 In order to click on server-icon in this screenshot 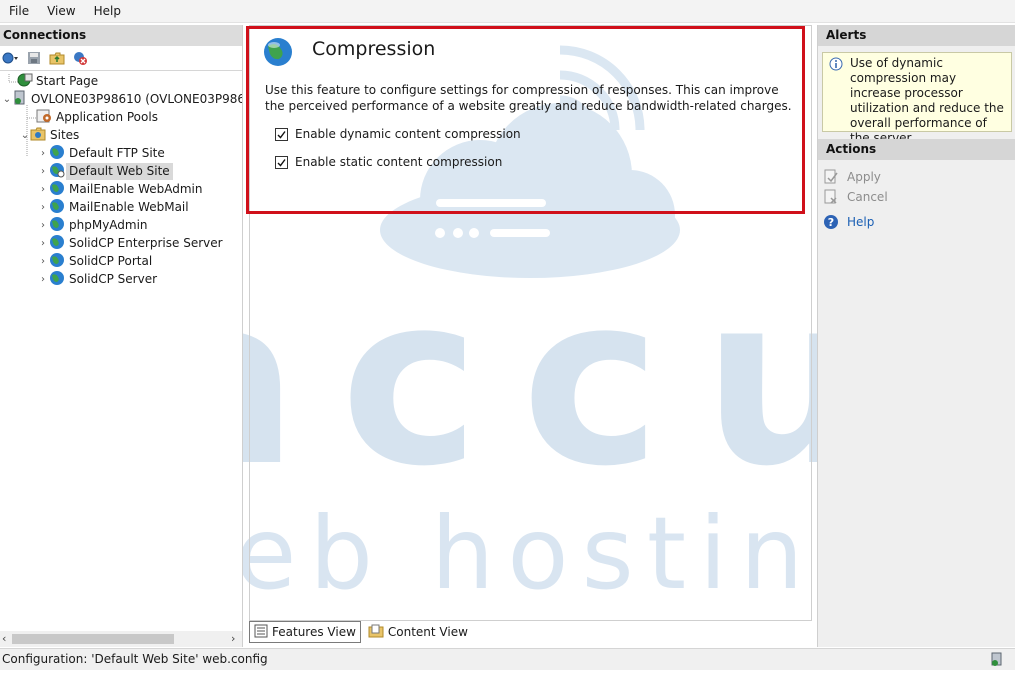, I will do `click(20, 99)`.